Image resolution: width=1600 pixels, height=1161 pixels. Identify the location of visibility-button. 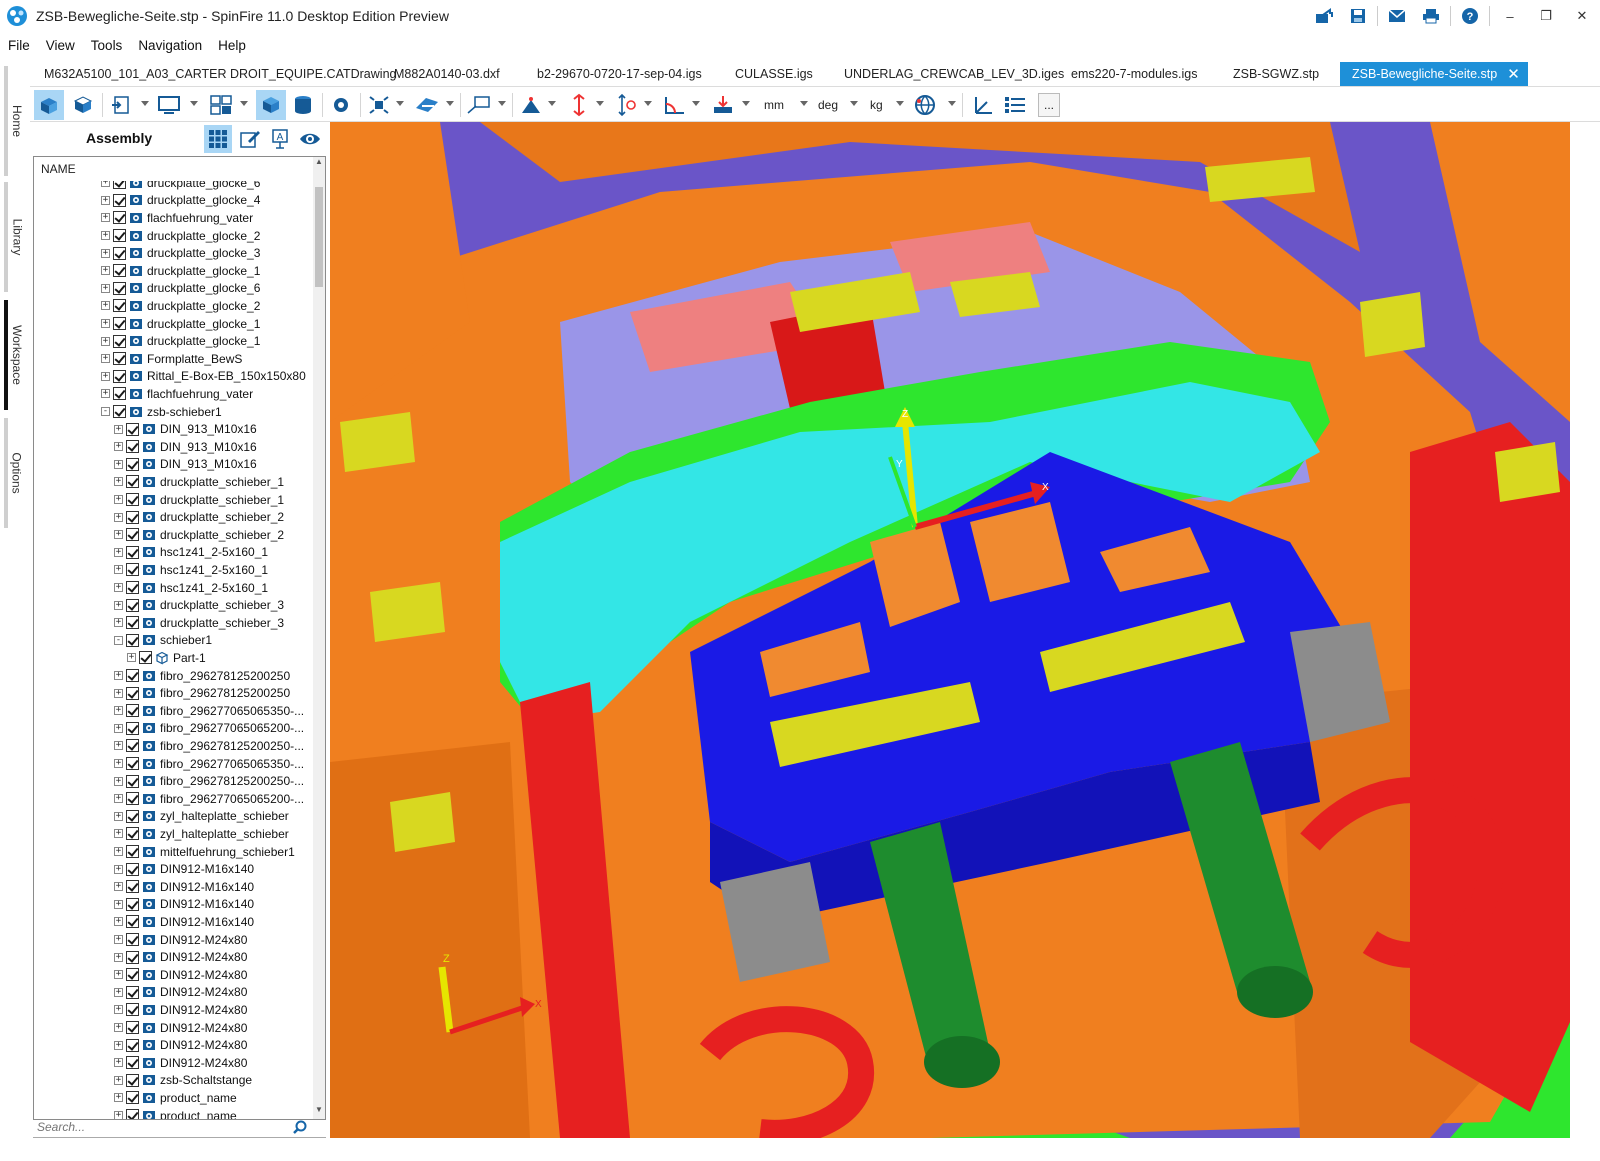
(310, 139).